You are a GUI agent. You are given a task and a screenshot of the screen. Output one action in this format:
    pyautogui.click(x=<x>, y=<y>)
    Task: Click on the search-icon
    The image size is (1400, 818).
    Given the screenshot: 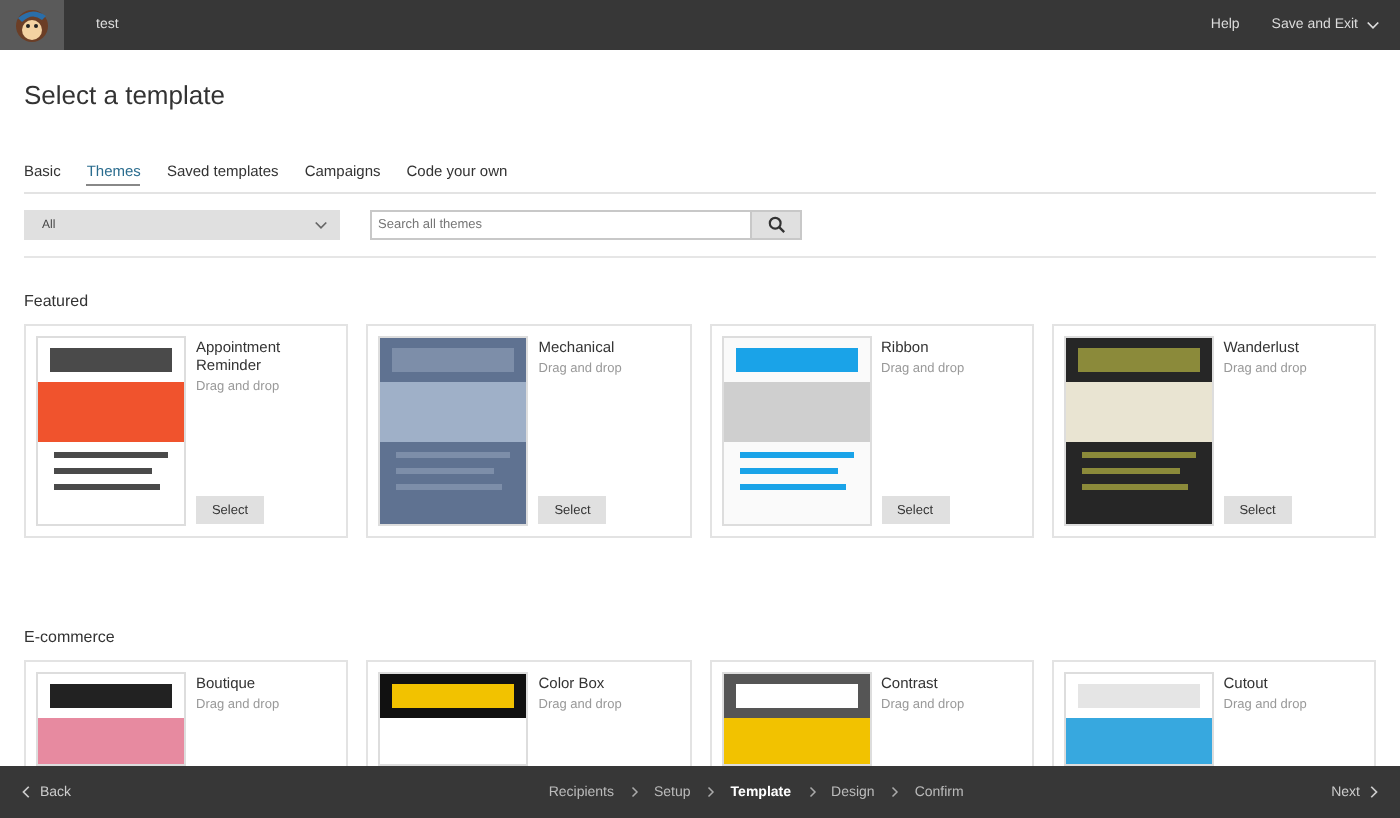 What is the action you would take?
    pyautogui.click(x=776, y=225)
    